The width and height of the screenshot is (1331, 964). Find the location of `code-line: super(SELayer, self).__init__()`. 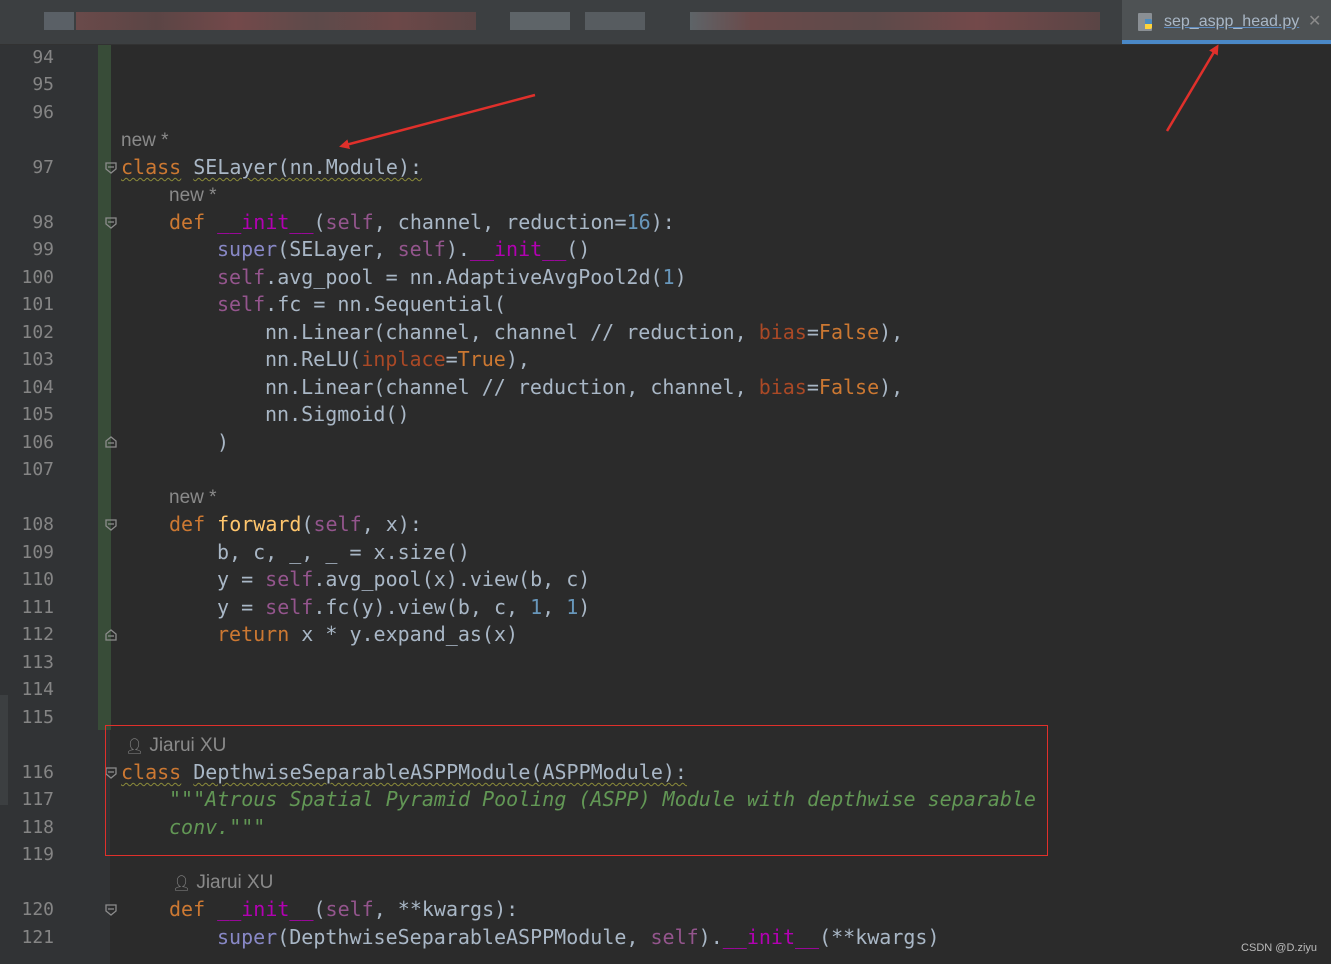

code-line: super(SELayer, self).__init__() is located at coordinates (403, 249).